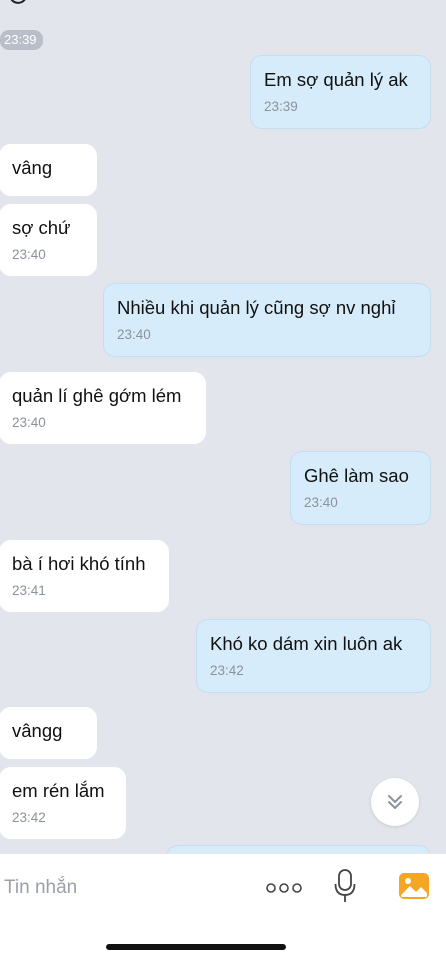 The width and height of the screenshot is (446, 960). What do you see at coordinates (84, 576) in the screenshot?
I see `message-bubble-incoming: bà í hơi khó tính 23:41` at bounding box center [84, 576].